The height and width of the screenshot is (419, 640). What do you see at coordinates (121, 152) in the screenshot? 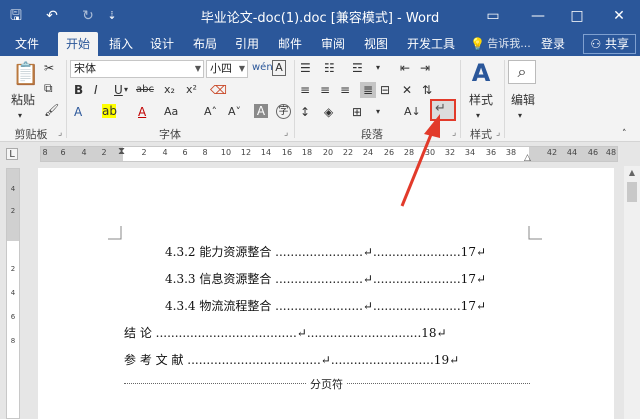
I see `first-line-indent-marker: ⧗` at bounding box center [121, 152].